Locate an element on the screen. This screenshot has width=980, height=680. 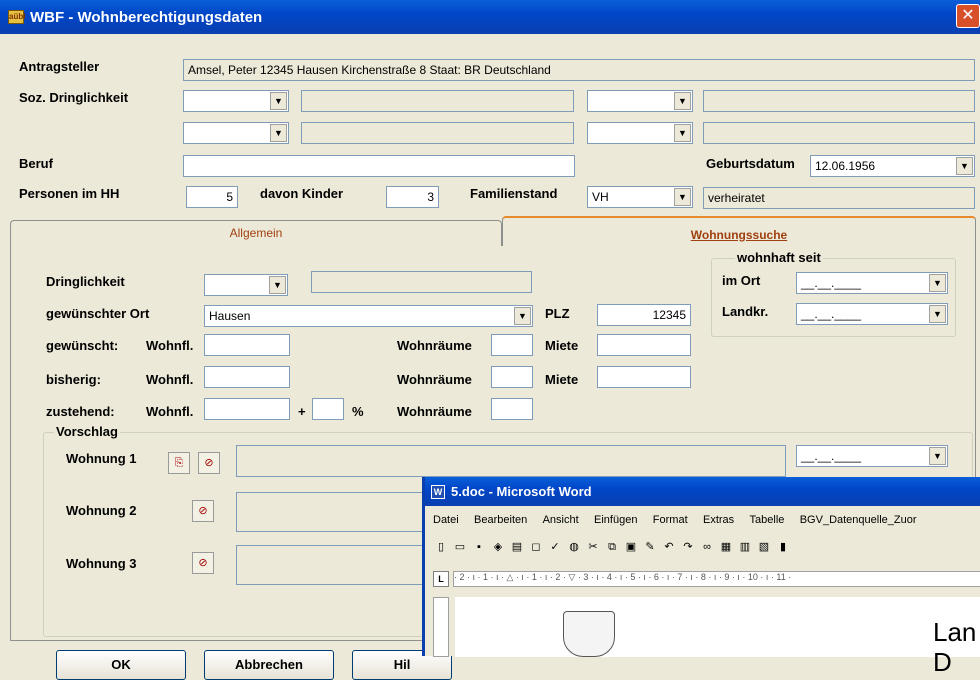
abbrechen-button: Abbrechen is located at coordinates (269, 665).